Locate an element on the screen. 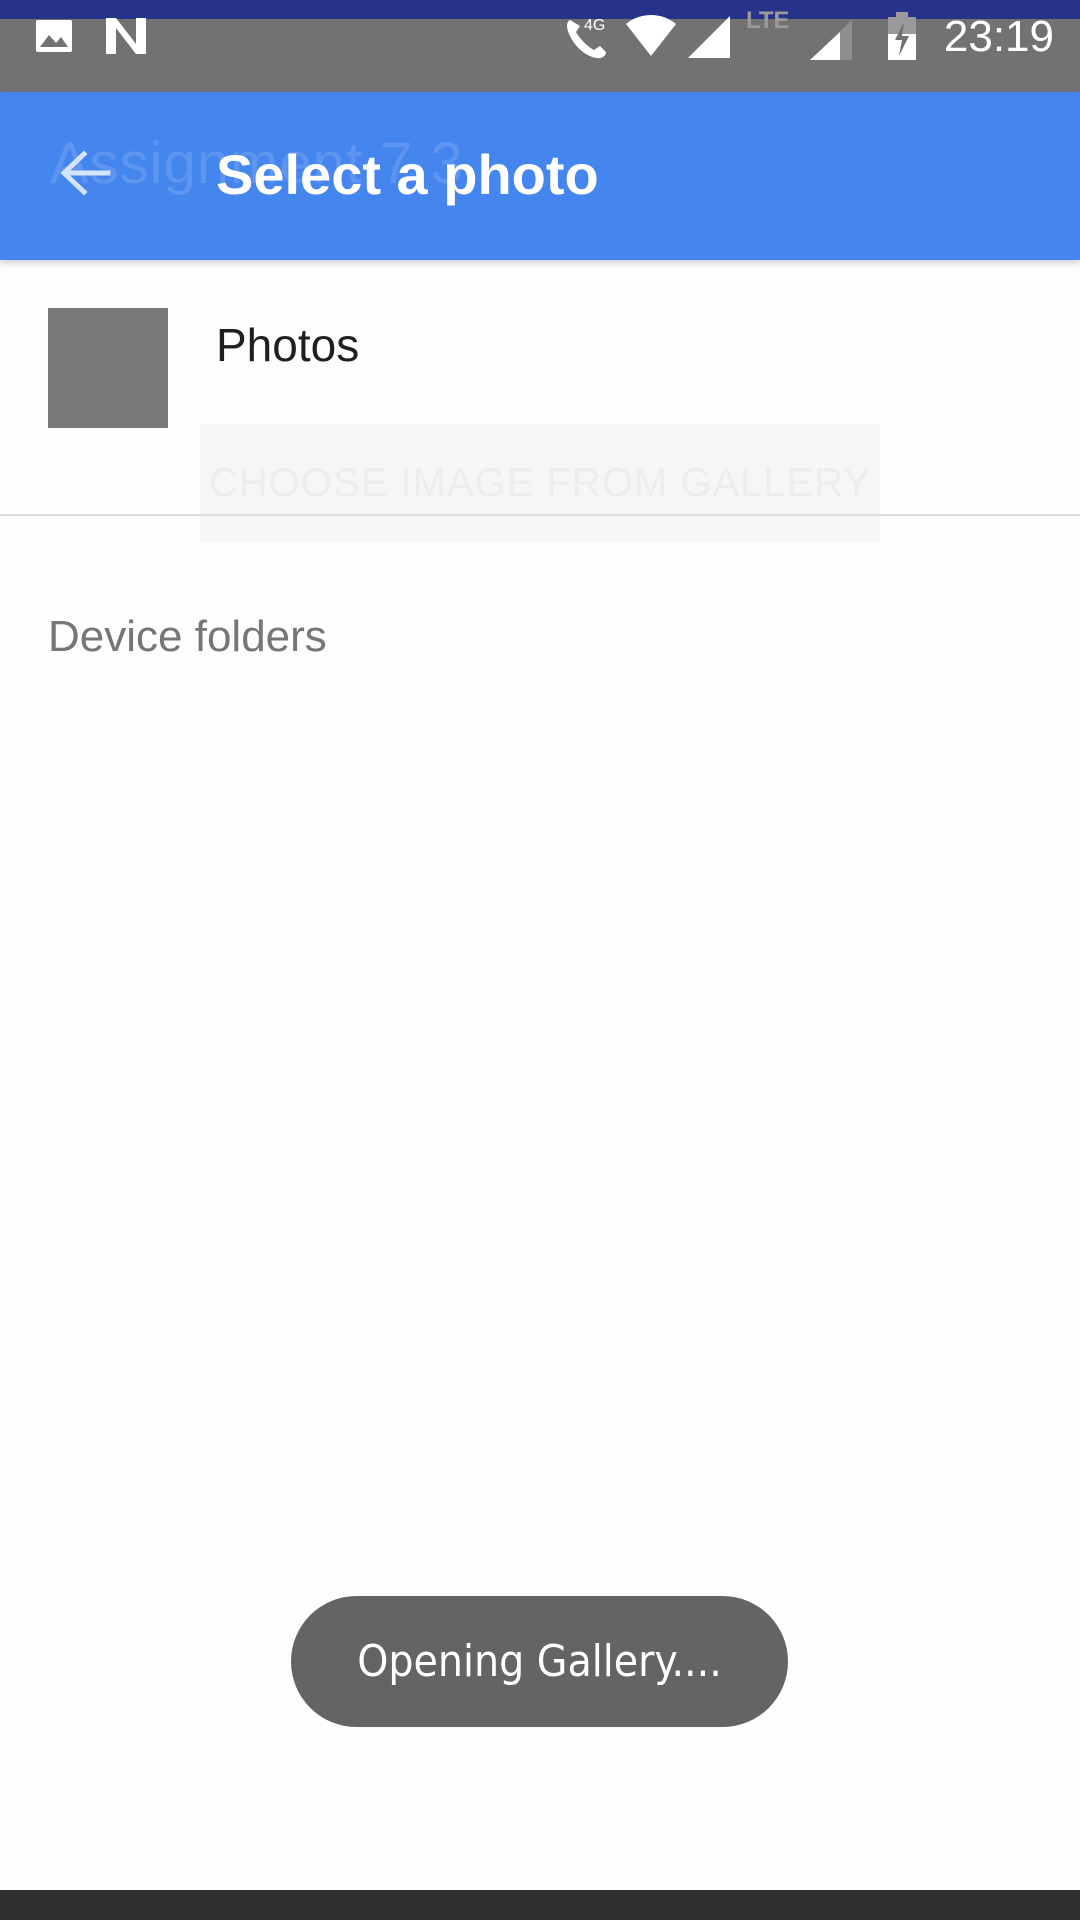 The image size is (1080, 1920). image-icon is located at coordinates (54, 36).